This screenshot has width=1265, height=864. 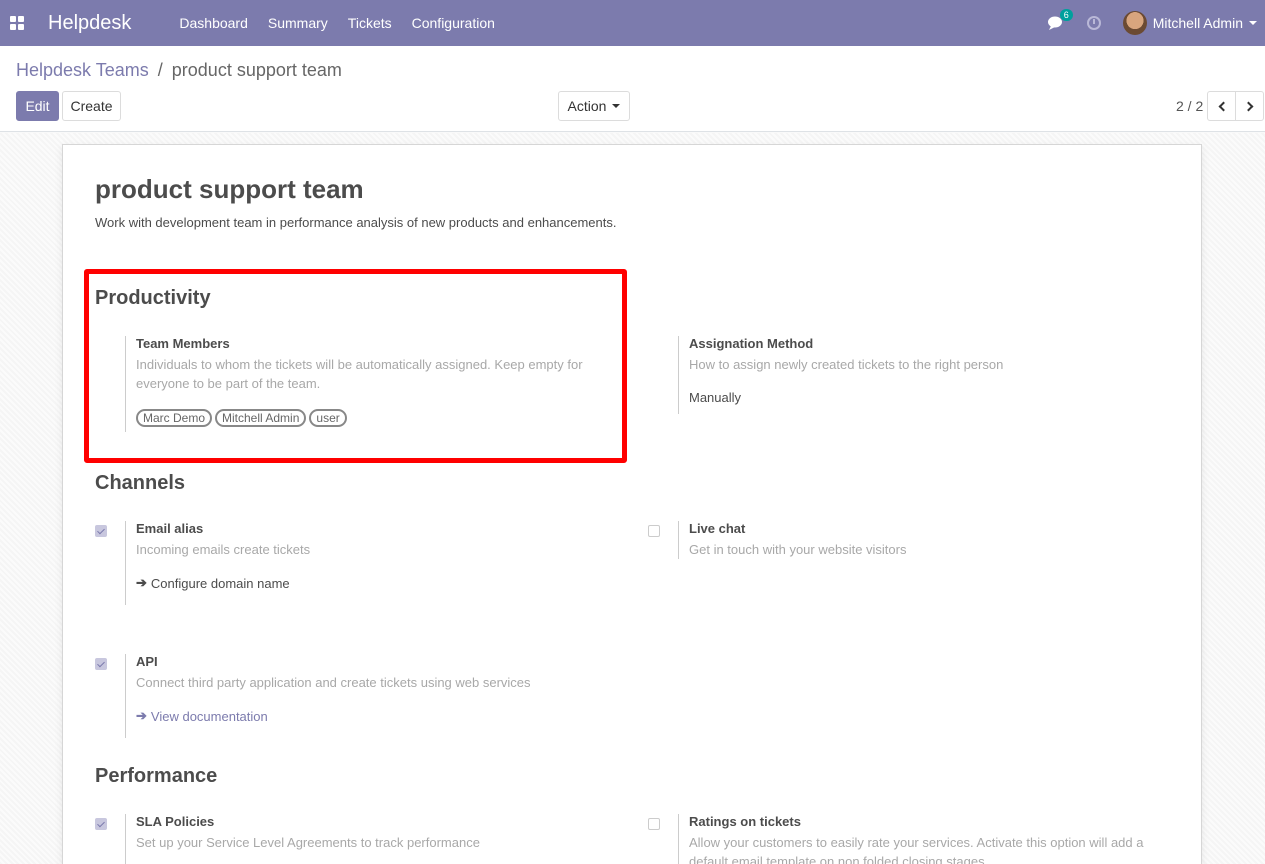 What do you see at coordinates (37, 106) in the screenshot?
I see `edit-button: Edit` at bounding box center [37, 106].